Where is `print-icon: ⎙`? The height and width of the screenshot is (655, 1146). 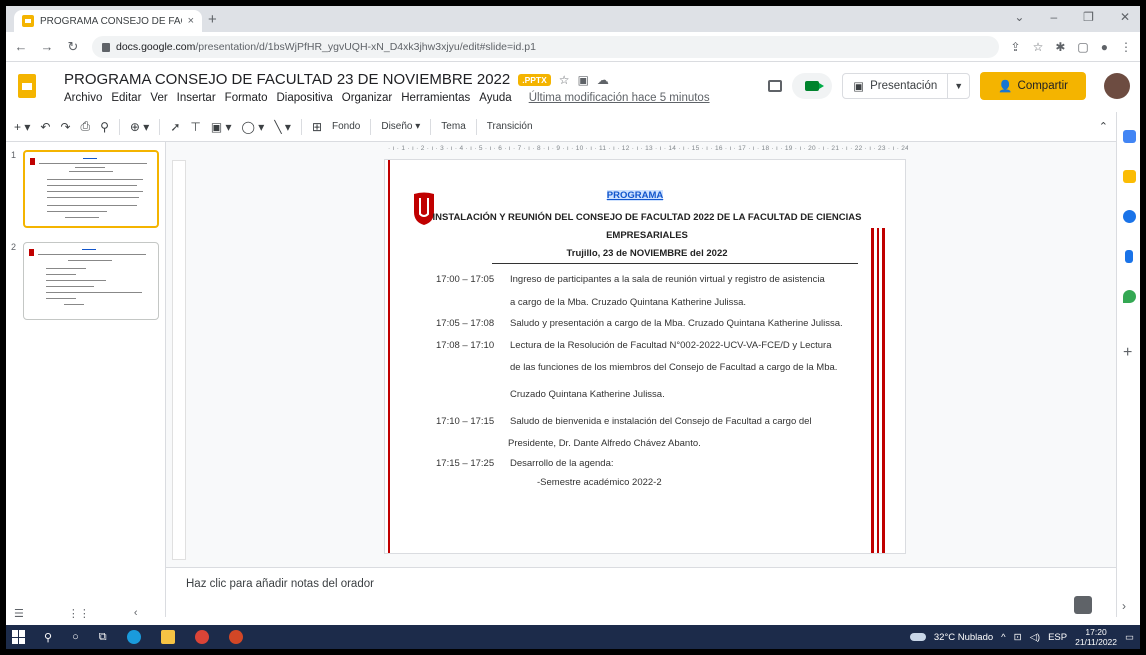
print-icon: ⎙ is located at coordinates (86, 126).